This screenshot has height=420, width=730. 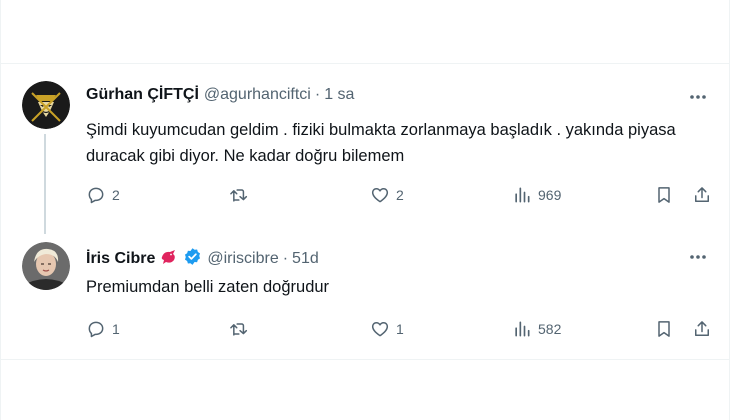 I want to click on like-count: 2, so click(x=400, y=195).